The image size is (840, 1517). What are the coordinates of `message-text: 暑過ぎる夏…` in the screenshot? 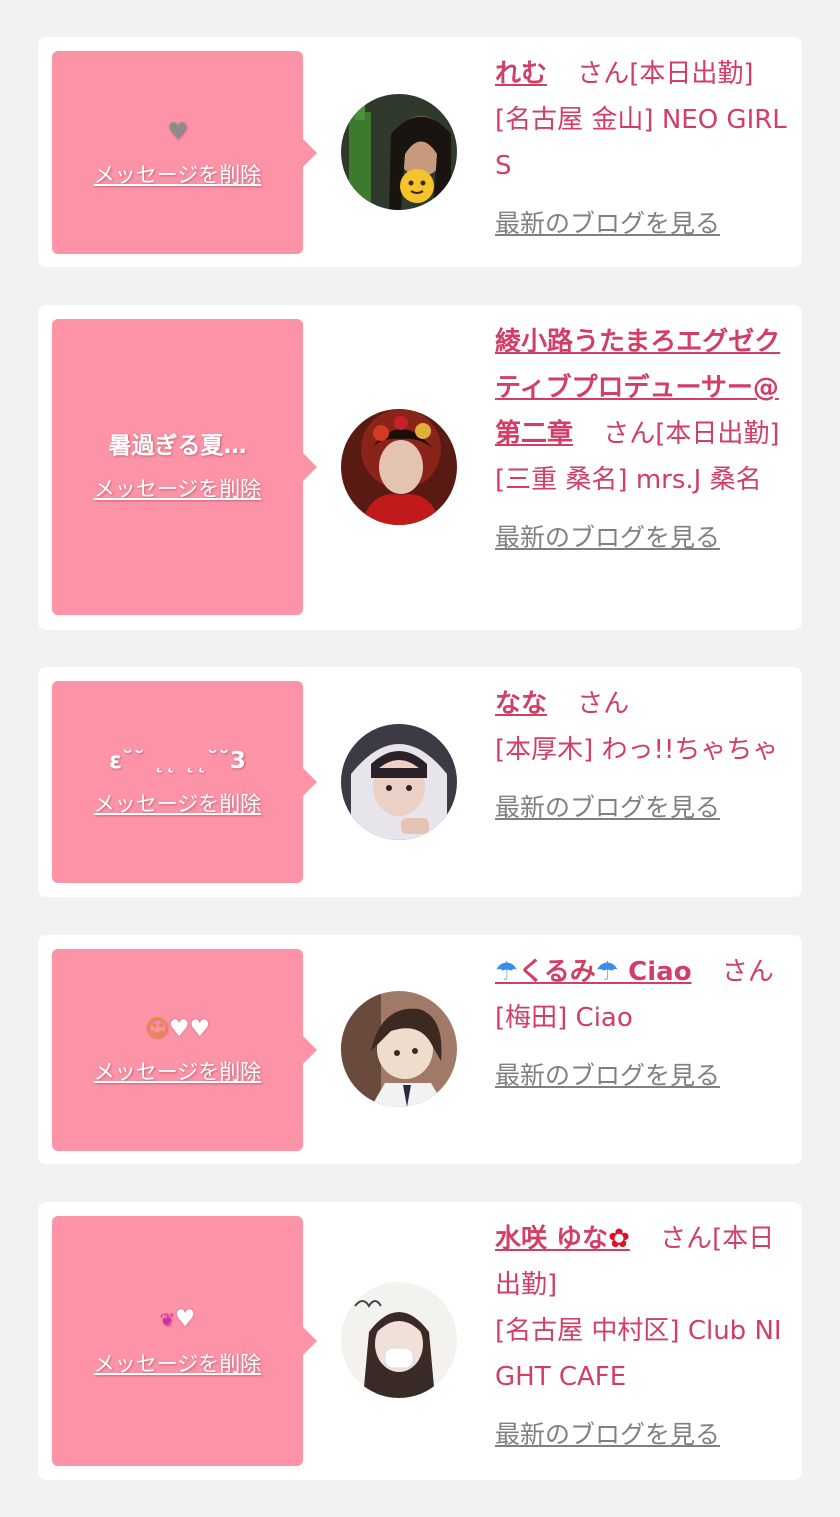 It's located at (177, 446).